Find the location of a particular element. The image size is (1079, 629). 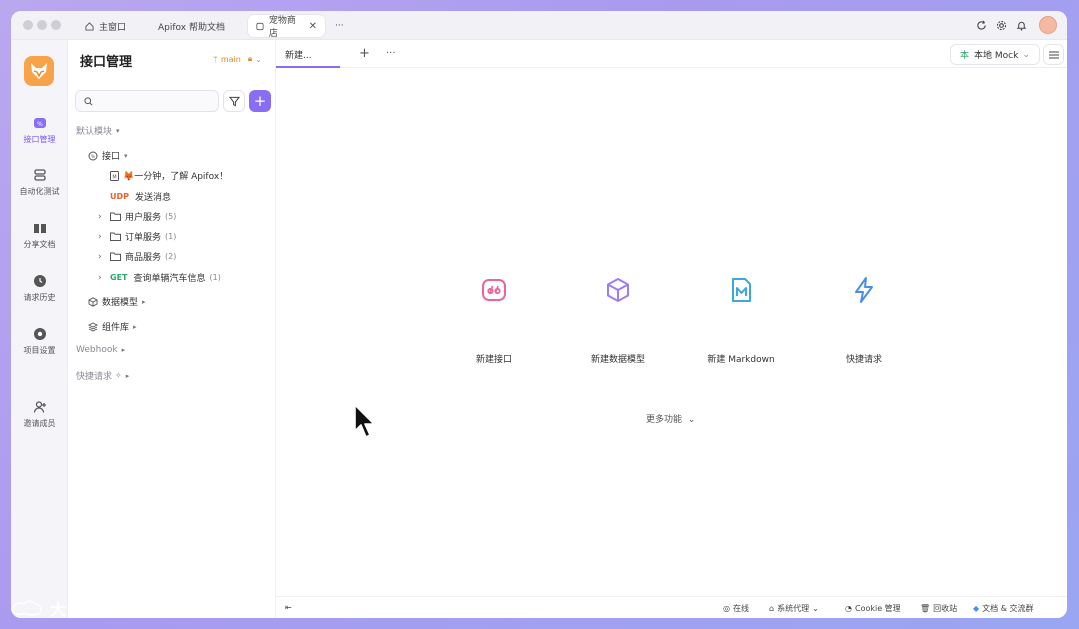

tree-interfaces: % 接口 ▾ is located at coordinates (108, 155).